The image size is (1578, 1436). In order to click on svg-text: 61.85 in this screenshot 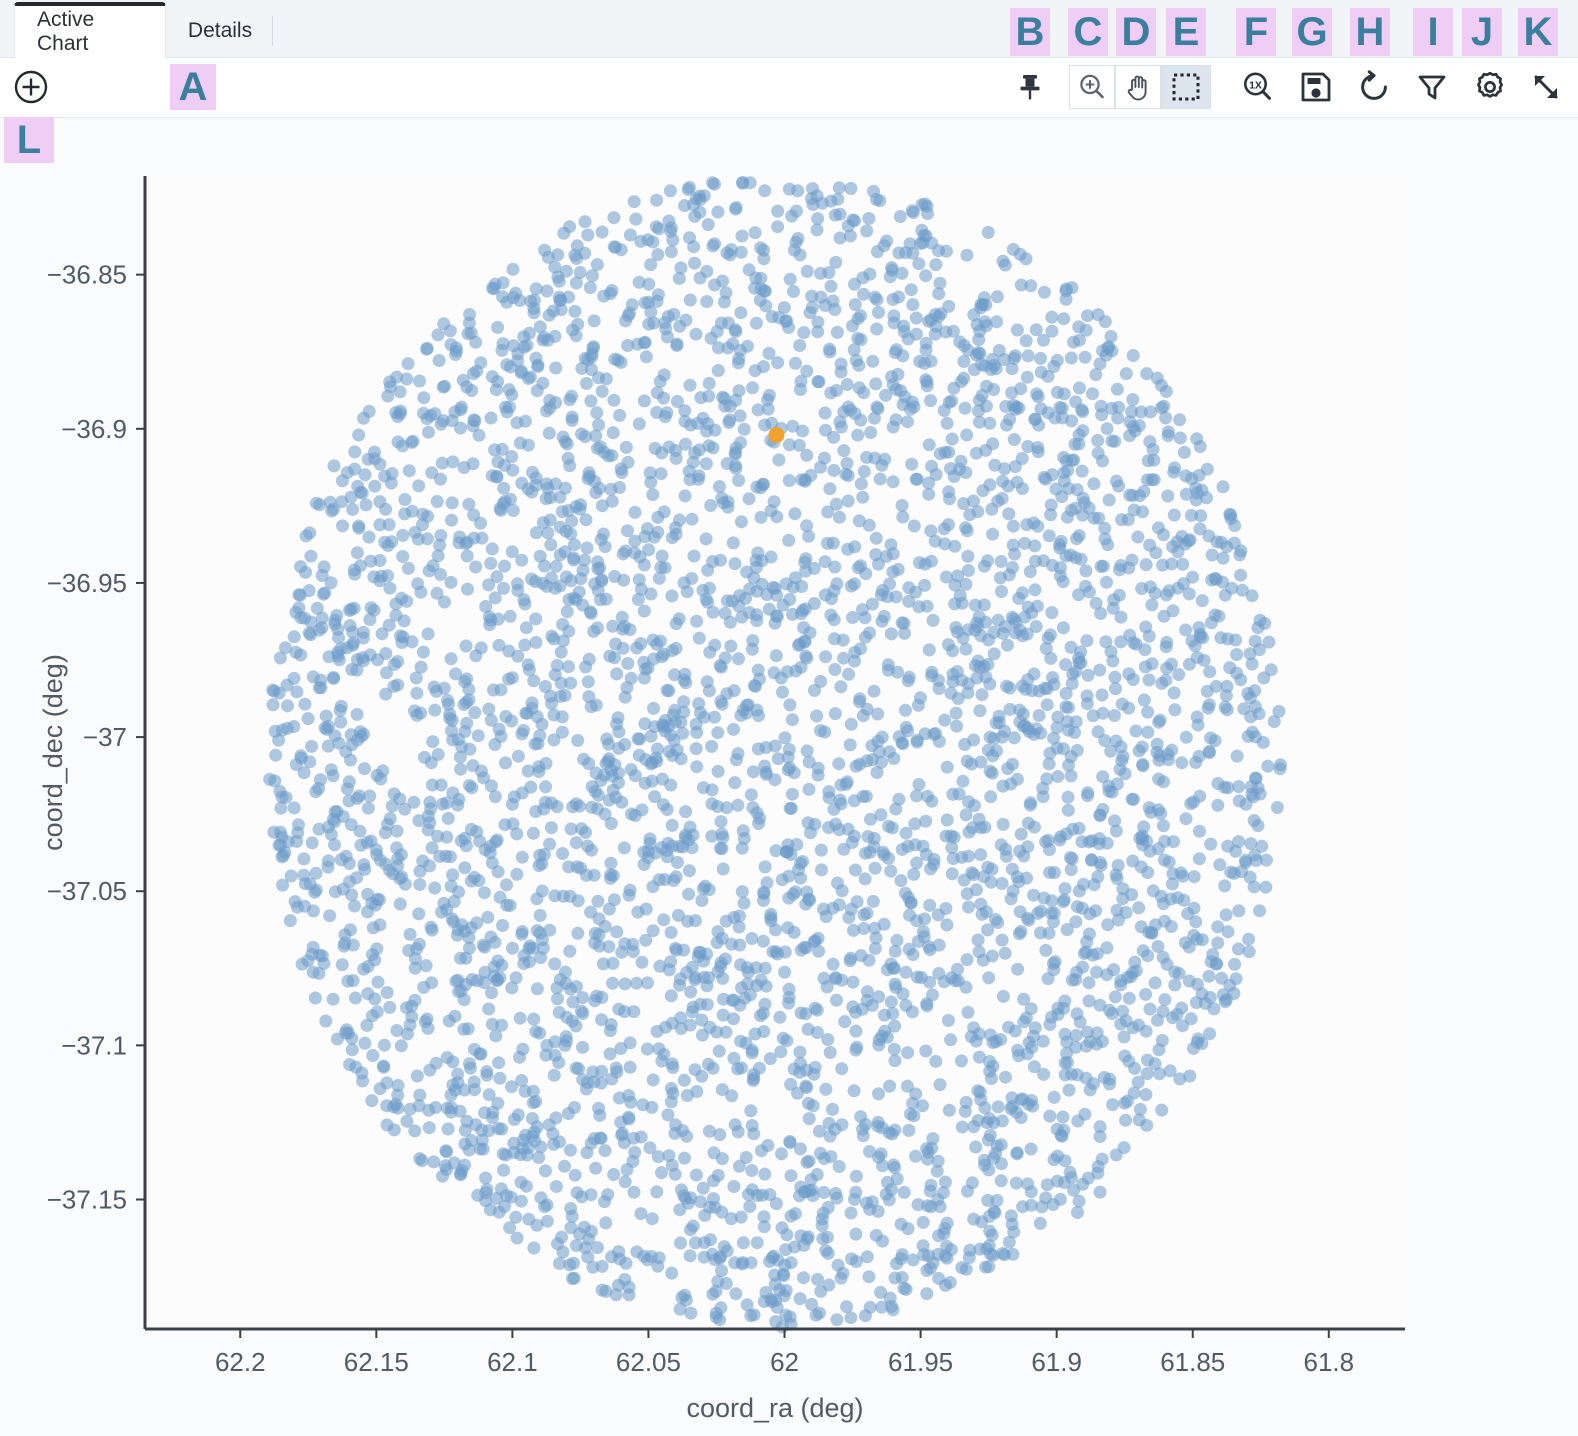, I will do `click(1192, 1362)`.